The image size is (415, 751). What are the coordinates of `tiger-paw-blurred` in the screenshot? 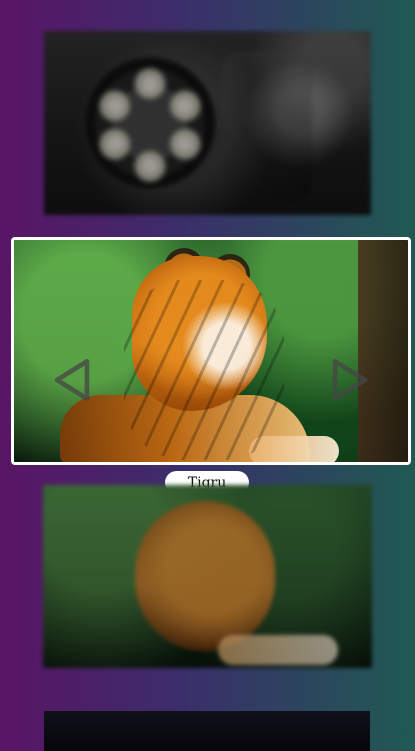 It's located at (278, 650).